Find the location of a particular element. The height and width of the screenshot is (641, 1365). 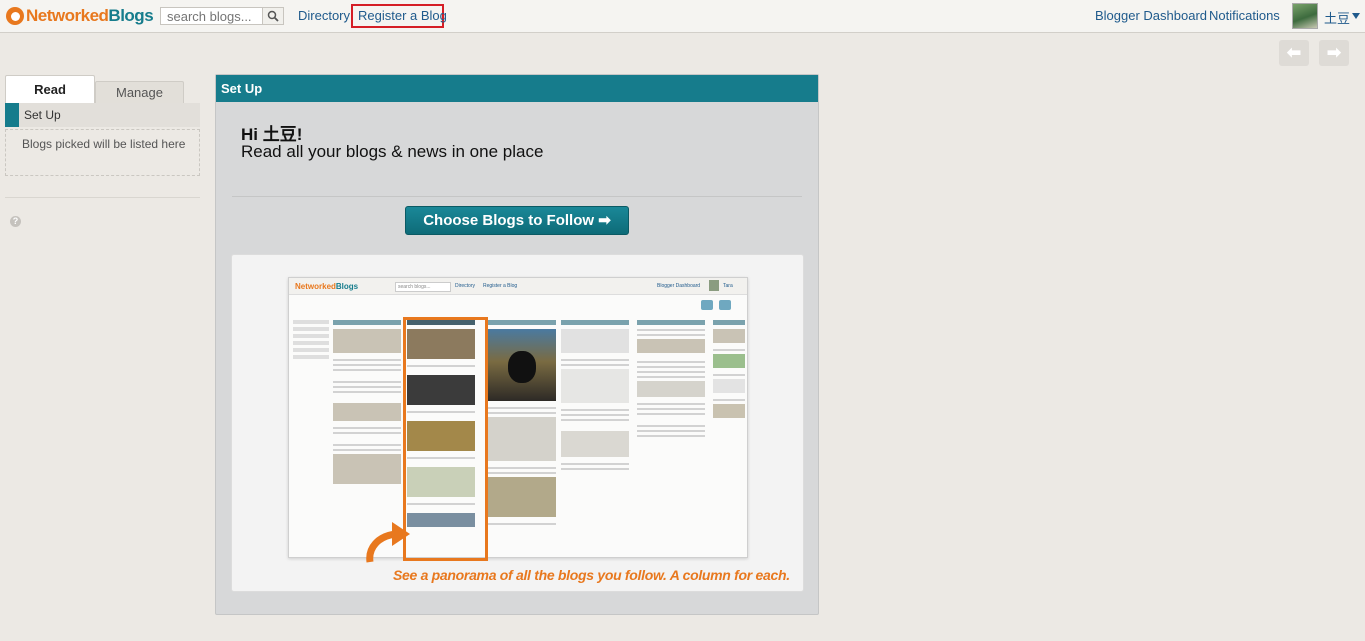

search-box is located at coordinates (222, 16).